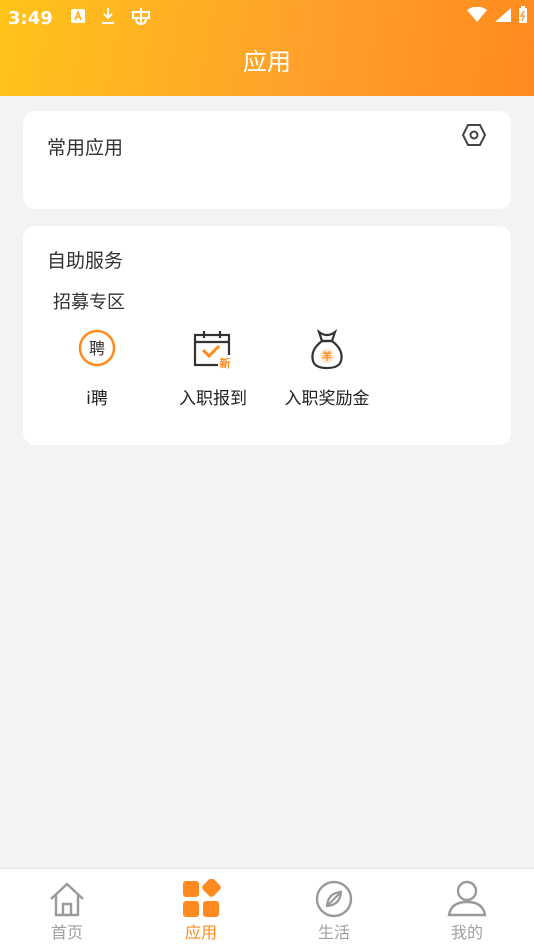 The height and width of the screenshot is (952, 534). I want to click on app-header: 3:49 应用, so click(267, 48).